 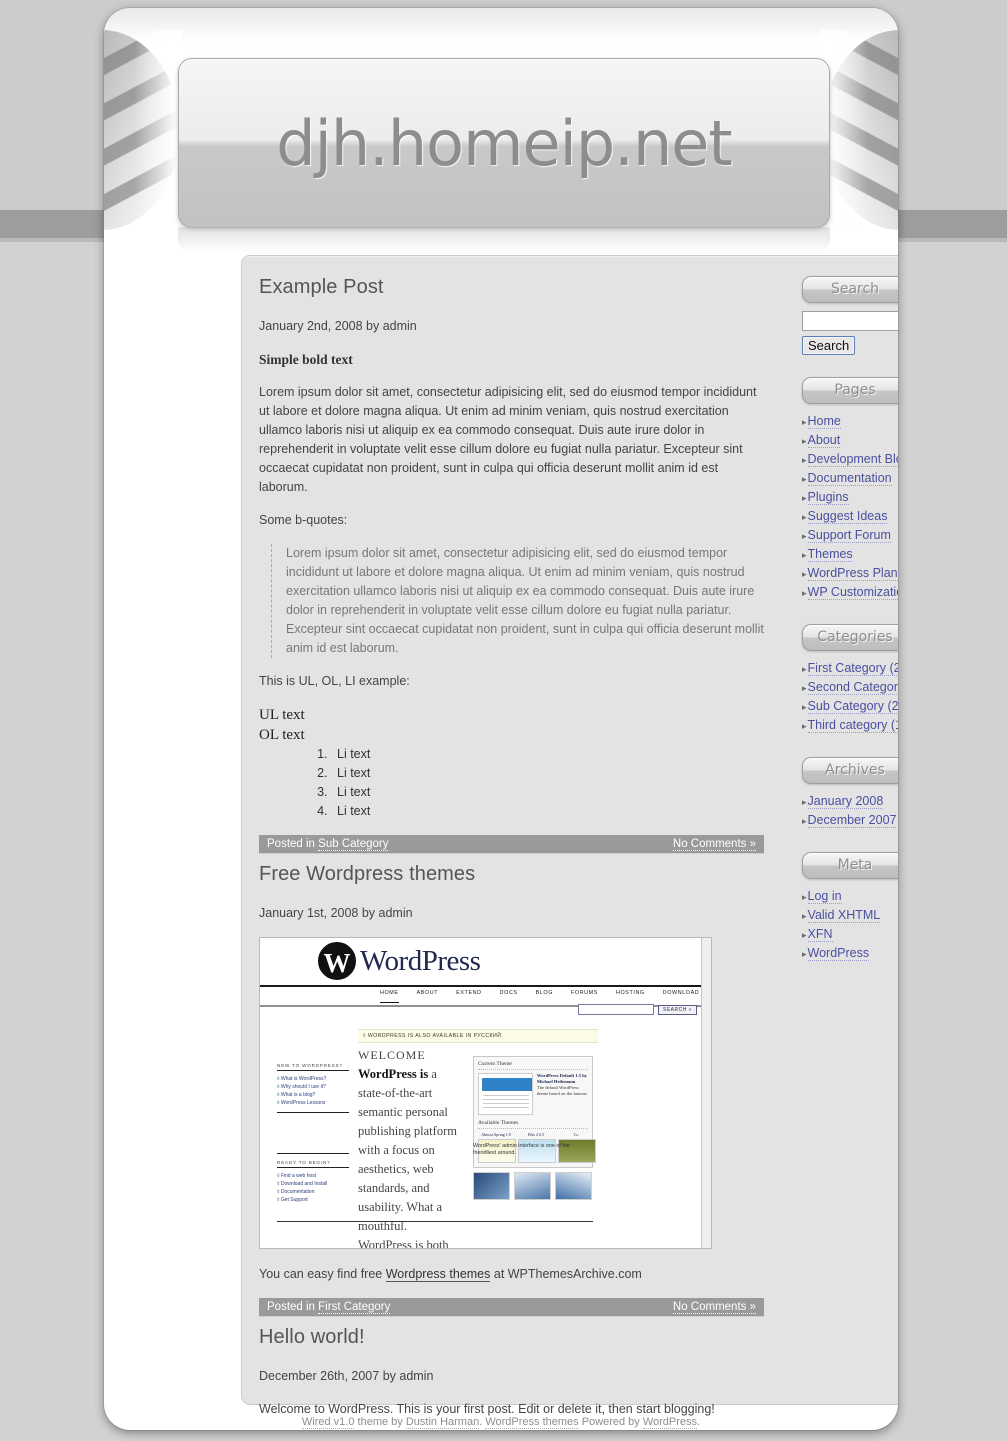 I want to click on list-item: ▸Themes, so click(x=850, y=554).